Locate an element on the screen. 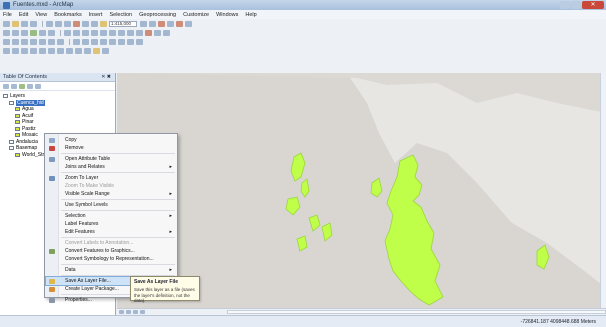  data-view-icon is located at coordinates (121, 312).